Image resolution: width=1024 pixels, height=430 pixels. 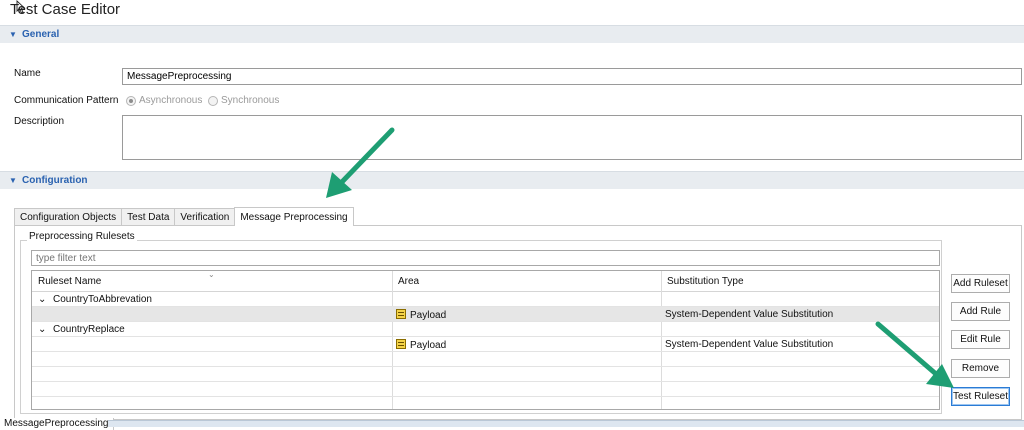 What do you see at coordinates (65, 9) in the screenshot?
I see `editor-title: Test Case Editor` at bounding box center [65, 9].